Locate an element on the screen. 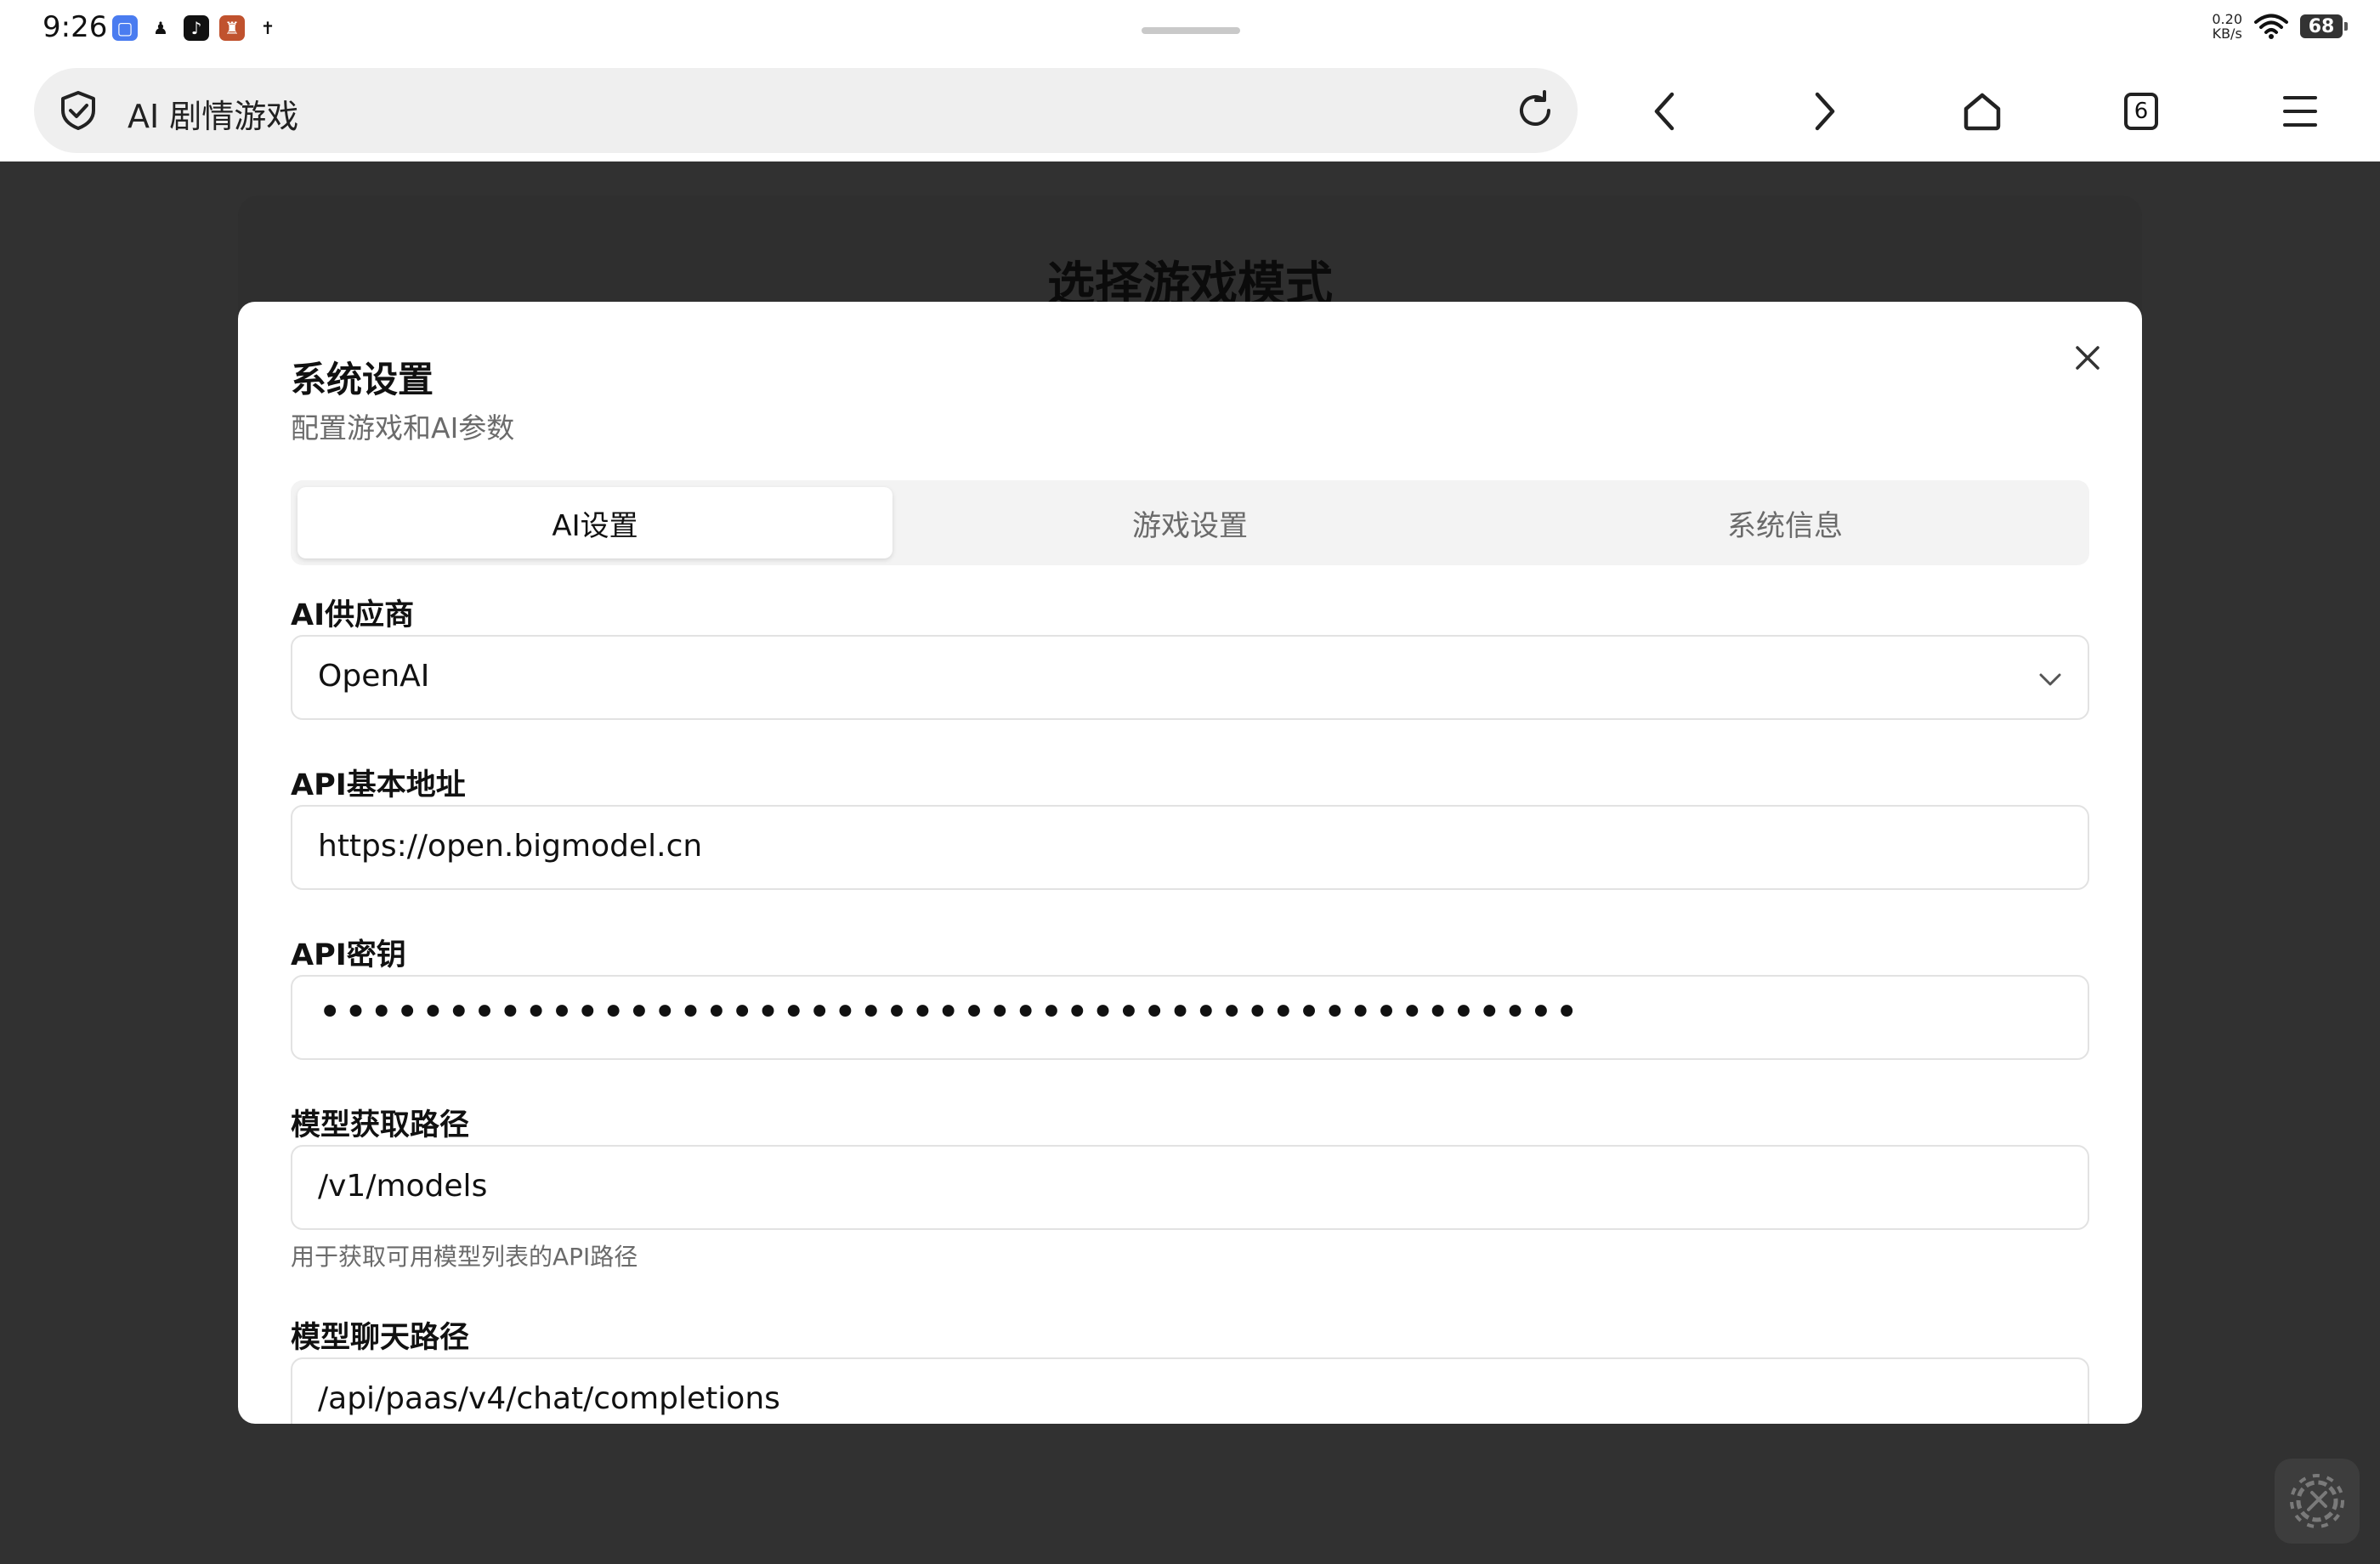  network-speed: 0.20 KB/s is located at coordinates (2227, 26).